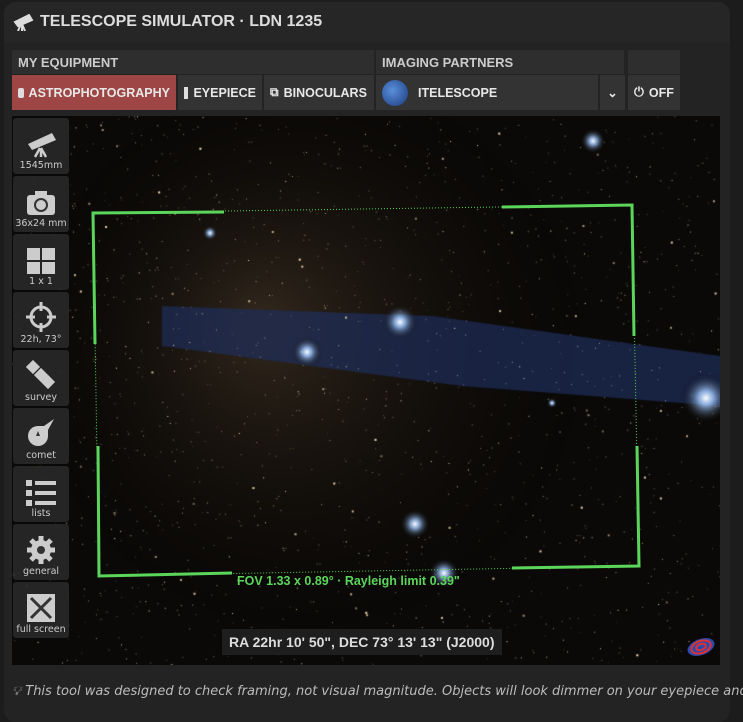  I want to click on comet-icon, so click(41, 432).